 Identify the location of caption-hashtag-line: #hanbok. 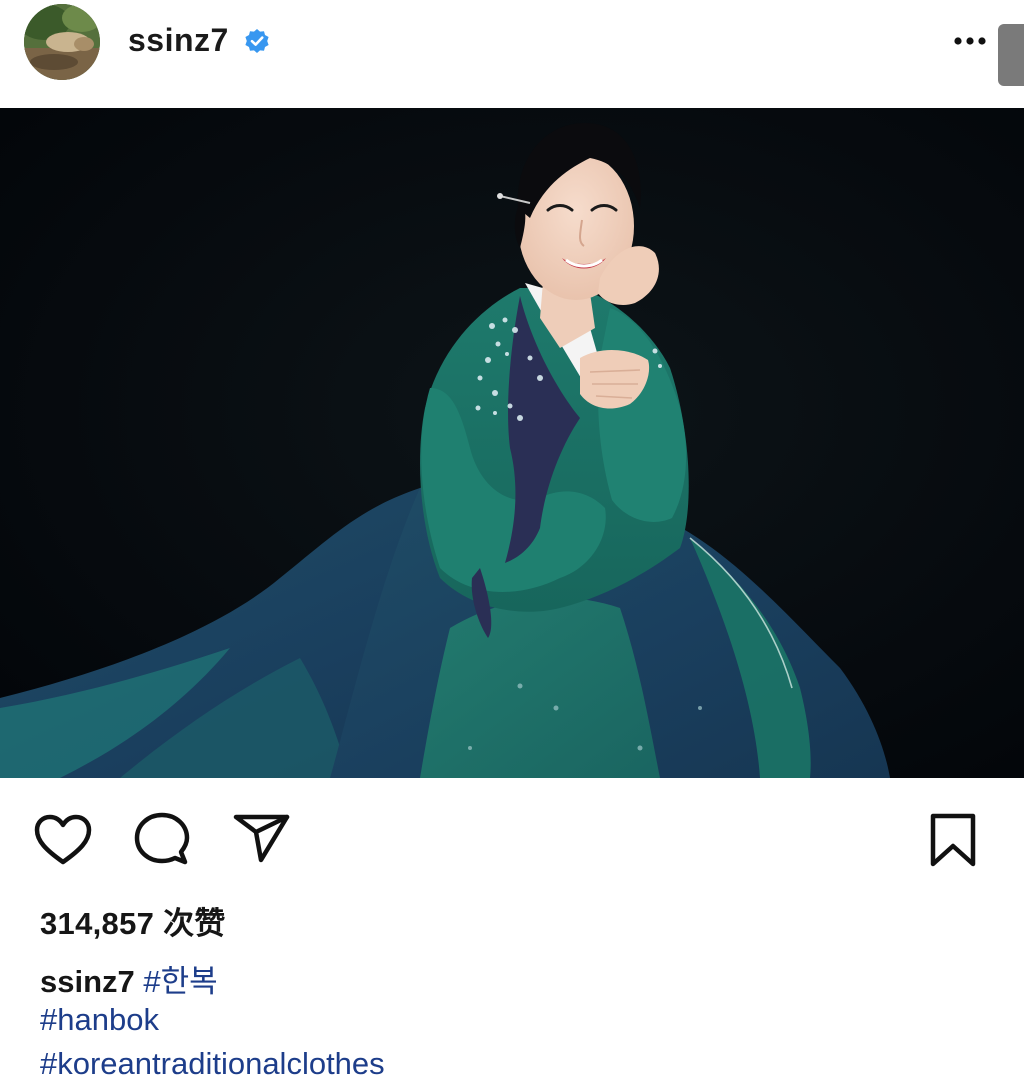
(99, 1020).